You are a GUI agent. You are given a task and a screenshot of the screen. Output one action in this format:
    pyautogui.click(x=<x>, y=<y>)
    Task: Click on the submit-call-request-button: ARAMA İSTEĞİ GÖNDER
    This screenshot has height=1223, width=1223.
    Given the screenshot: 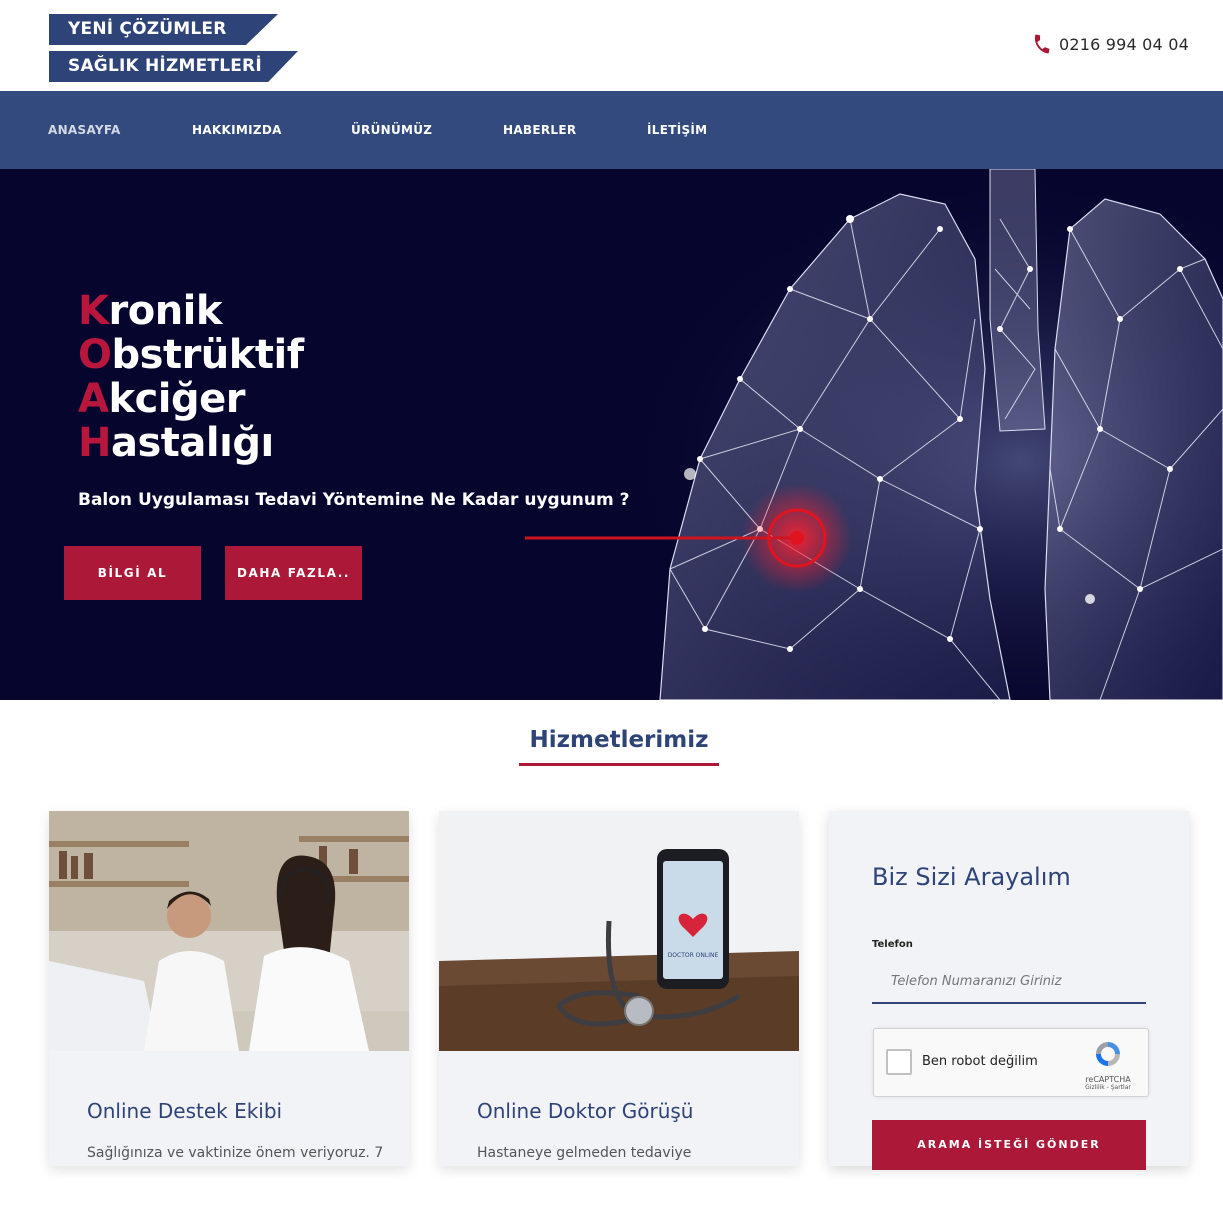 What is the action you would take?
    pyautogui.click(x=1009, y=1145)
    